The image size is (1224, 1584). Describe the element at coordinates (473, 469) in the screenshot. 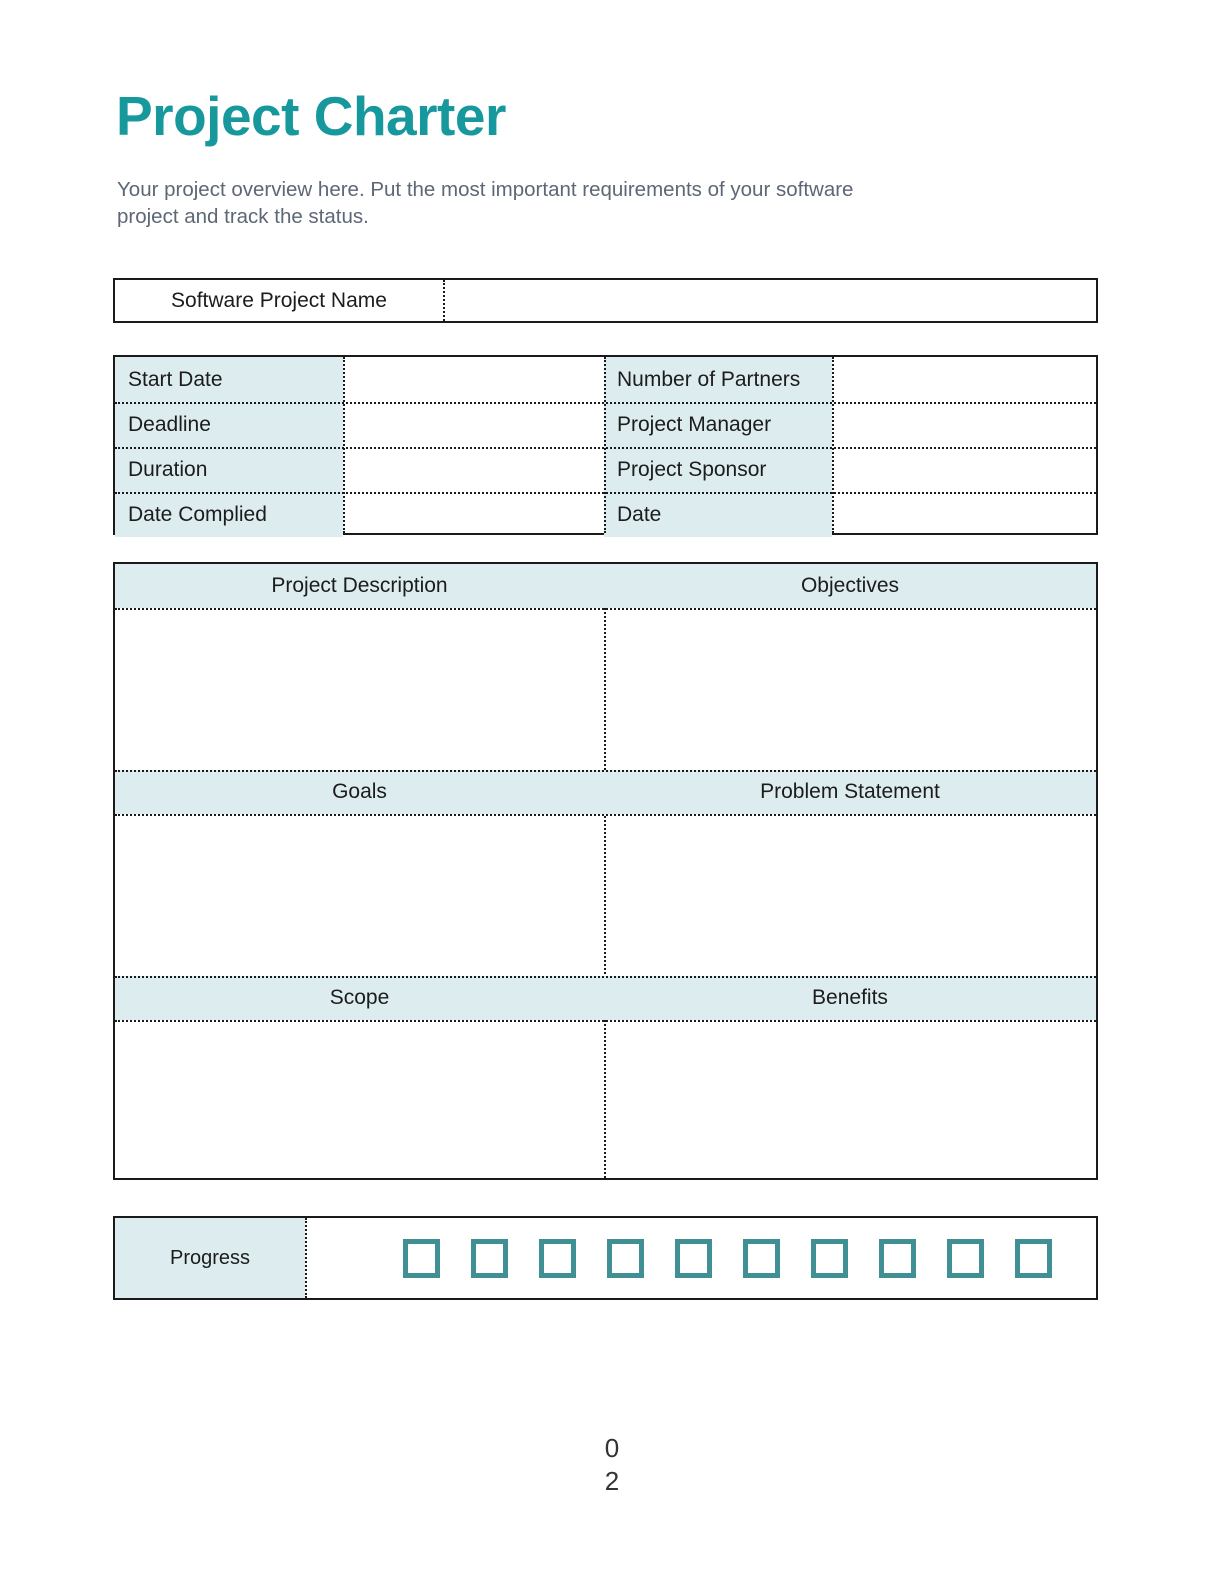

I see `detail-input-duration` at that location.